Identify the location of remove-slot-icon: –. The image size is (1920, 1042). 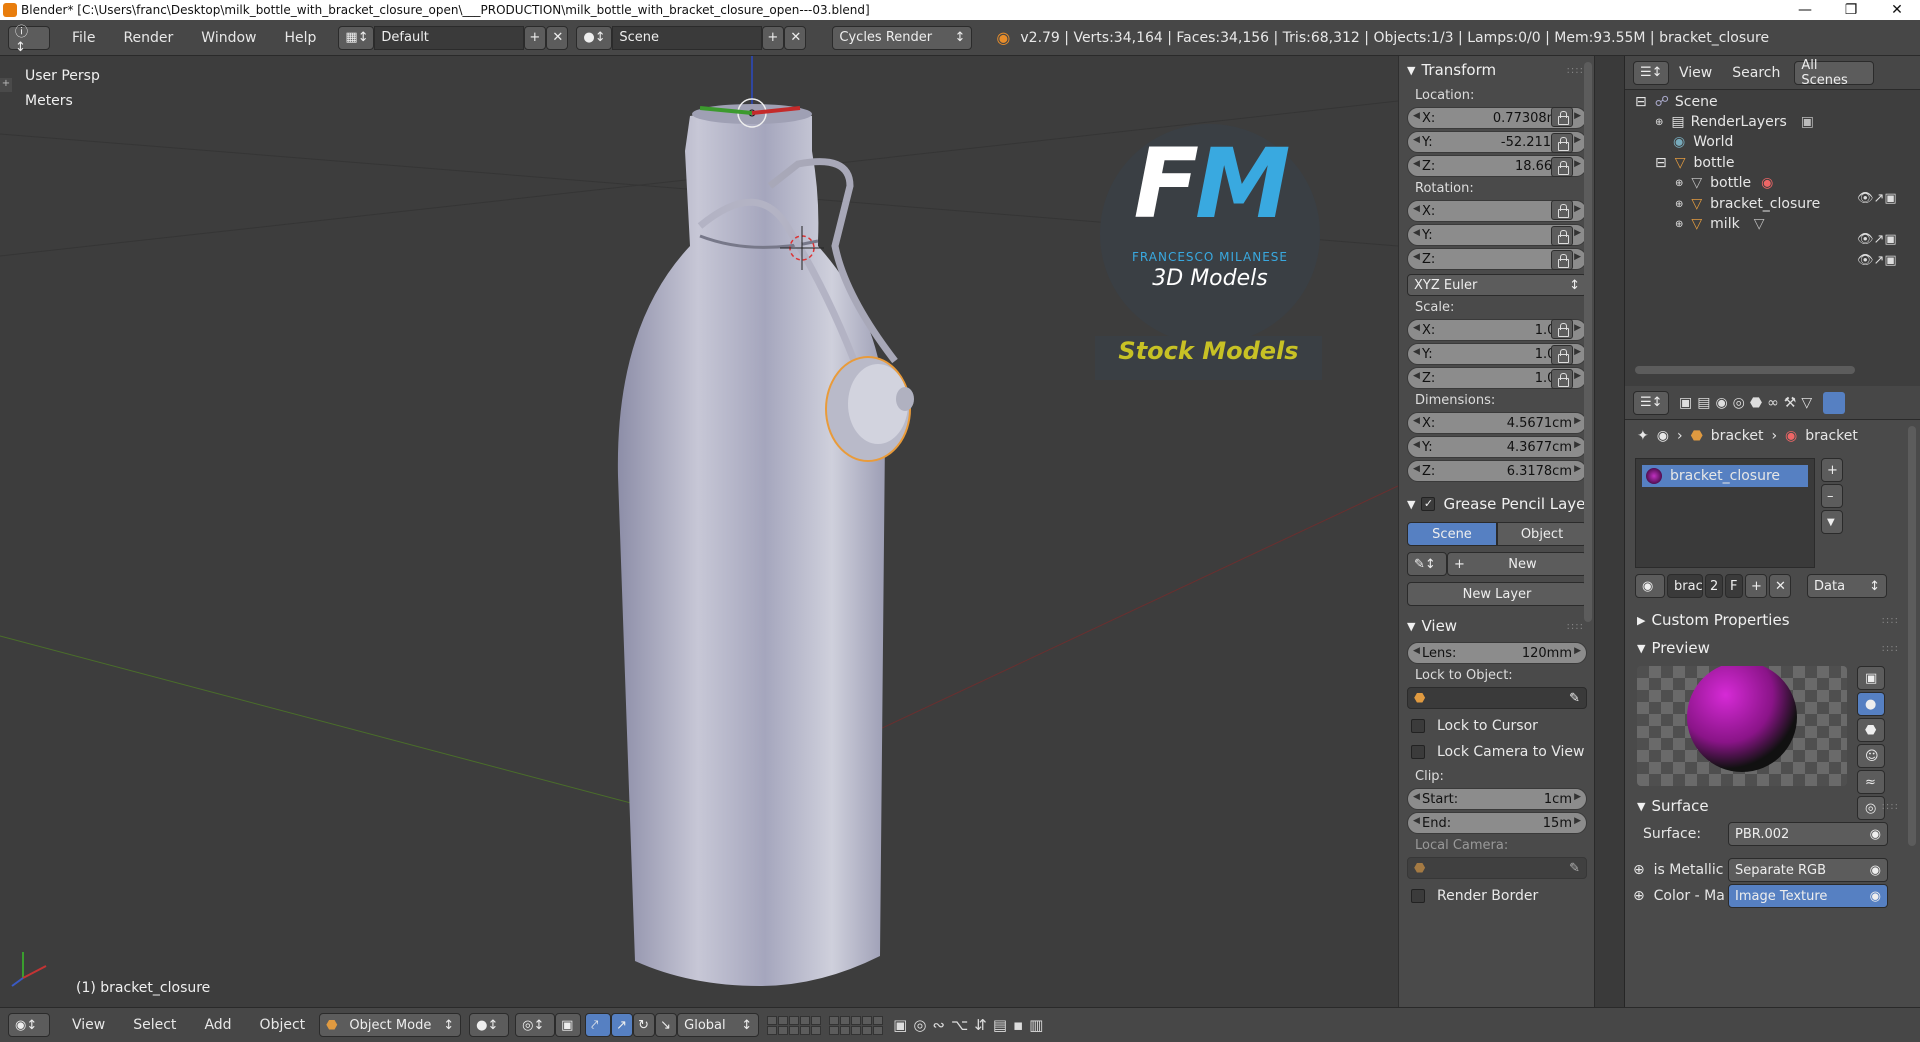
(1832, 496).